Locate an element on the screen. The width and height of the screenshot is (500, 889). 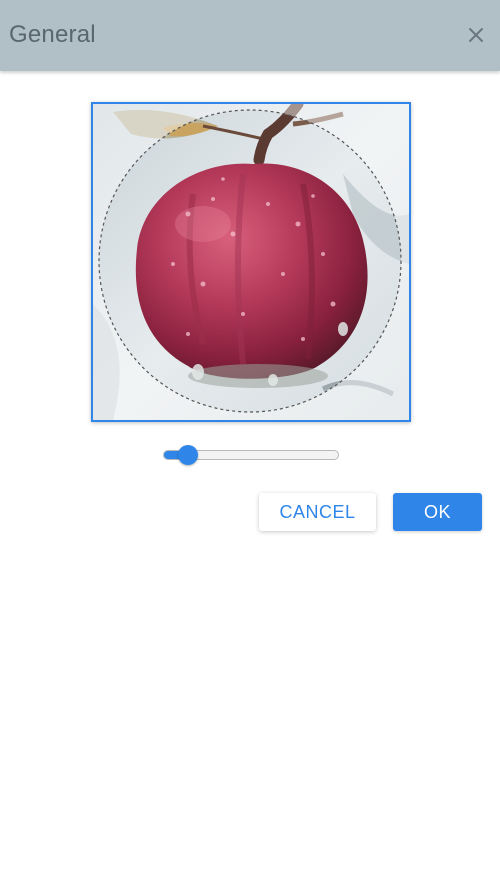
close-icon is located at coordinates (476, 35).